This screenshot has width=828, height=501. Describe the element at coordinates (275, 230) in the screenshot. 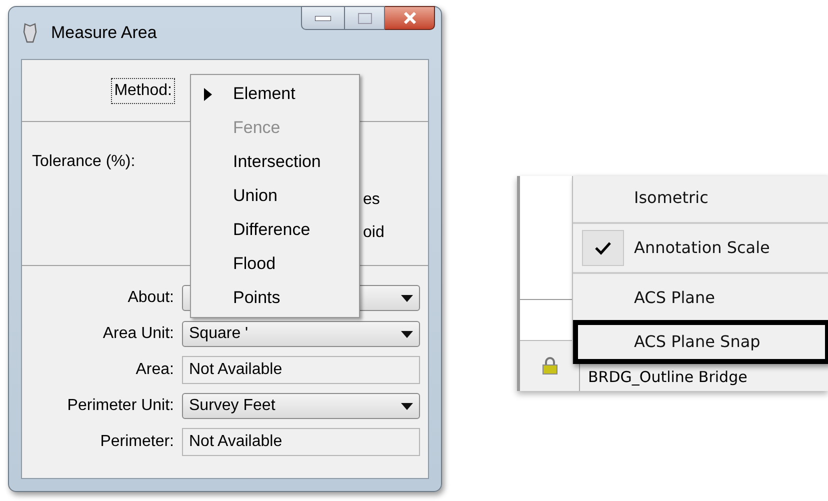

I see `menu-item: Difference` at that location.